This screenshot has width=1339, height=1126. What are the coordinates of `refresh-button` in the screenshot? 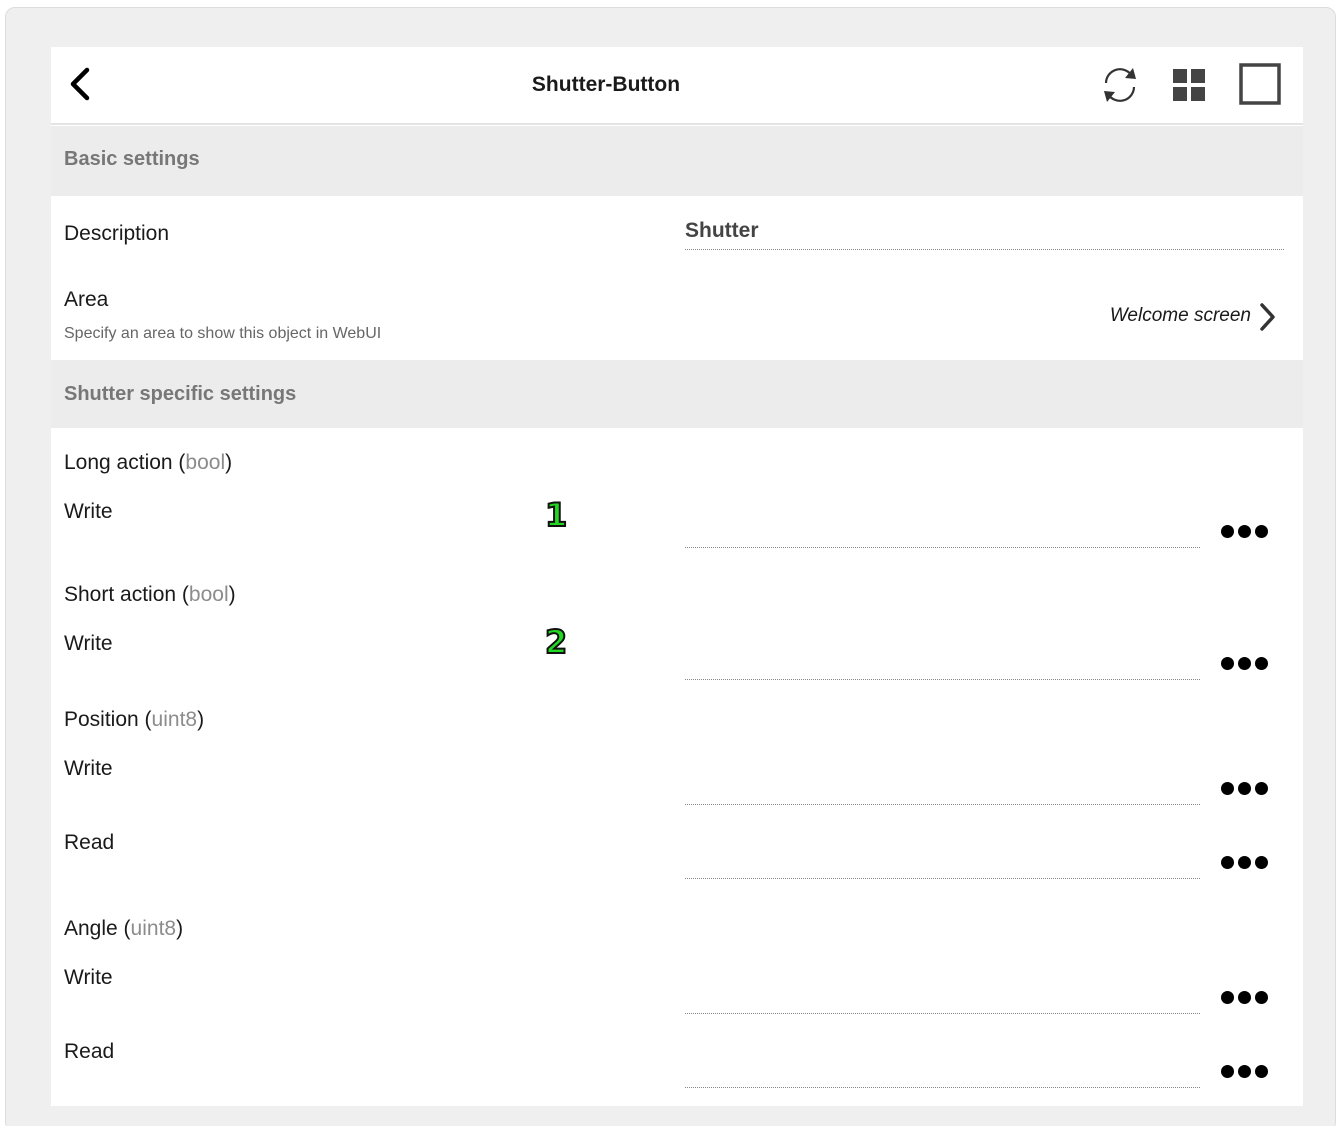 It's located at (1120, 85).